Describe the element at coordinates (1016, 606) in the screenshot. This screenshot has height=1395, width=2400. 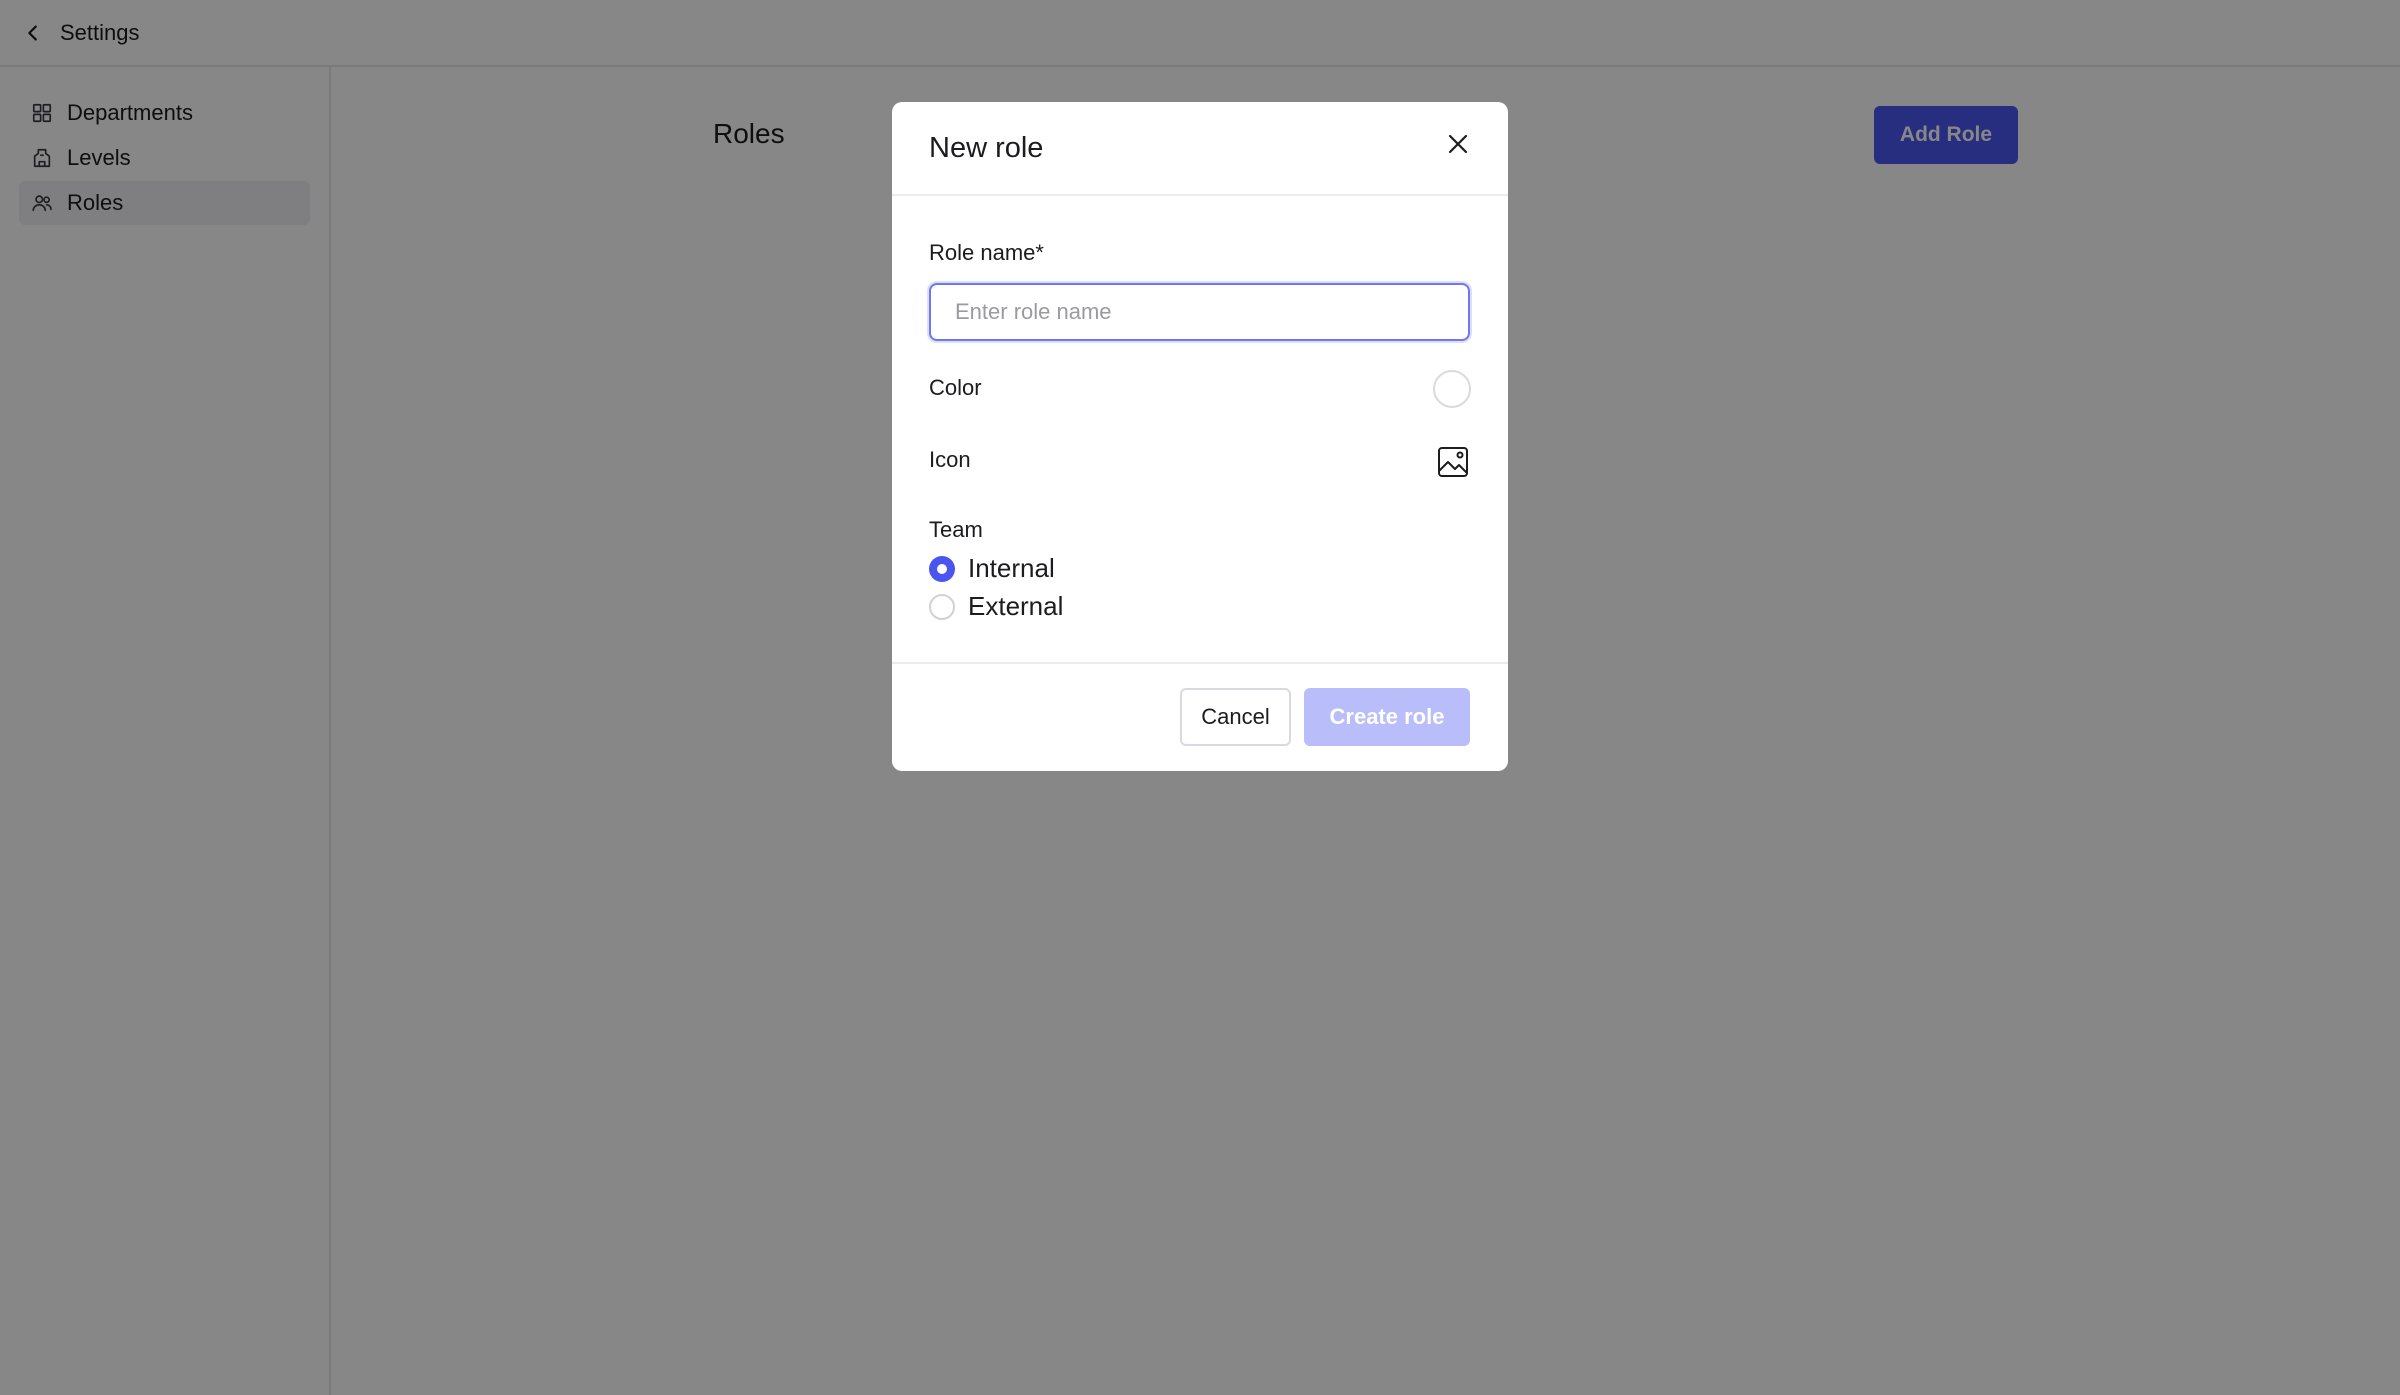
I see `radio-label-external: External` at that location.